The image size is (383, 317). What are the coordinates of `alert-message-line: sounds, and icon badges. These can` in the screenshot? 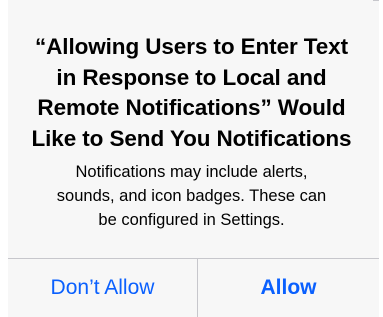 It's located at (191, 196).